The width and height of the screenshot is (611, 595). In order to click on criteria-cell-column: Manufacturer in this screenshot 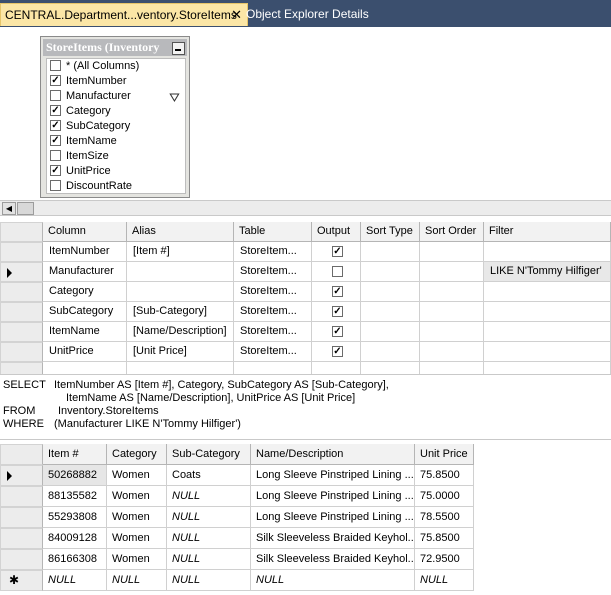, I will do `click(85, 272)`.